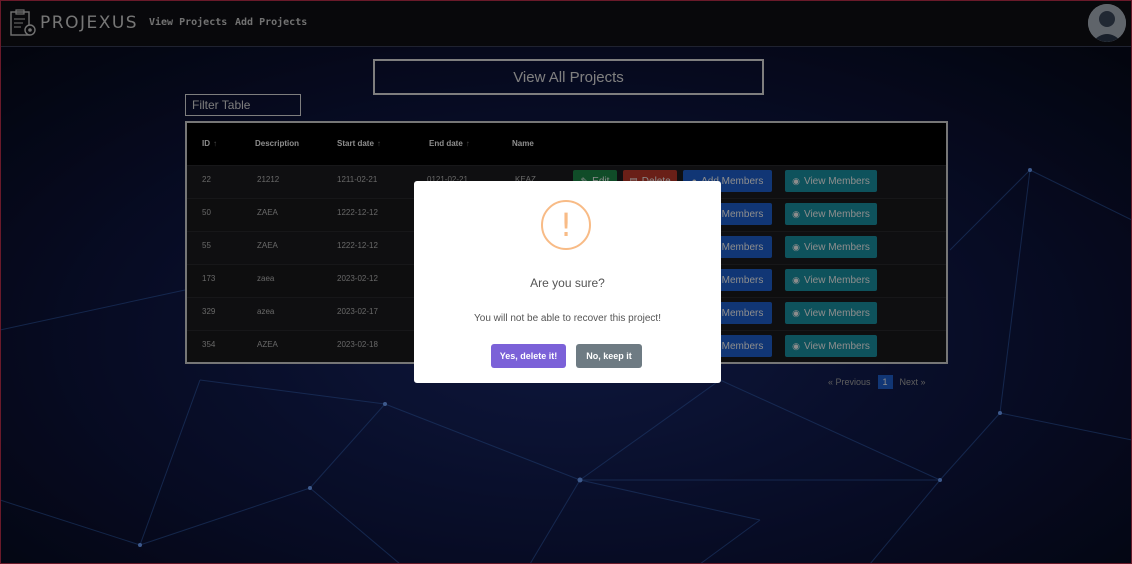  Describe the element at coordinates (566, 225) in the screenshot. I see `warning-icon: !` at that location.